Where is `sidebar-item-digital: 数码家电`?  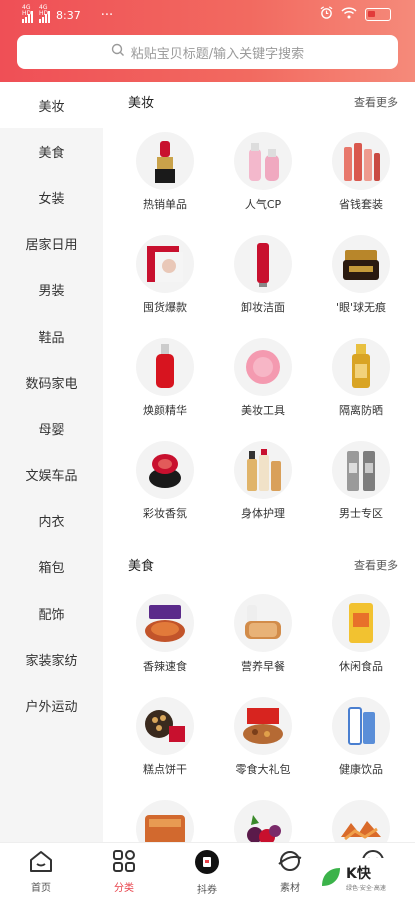
sidebar-item-digital: 数码家电 is located at coordinates (51, 382).